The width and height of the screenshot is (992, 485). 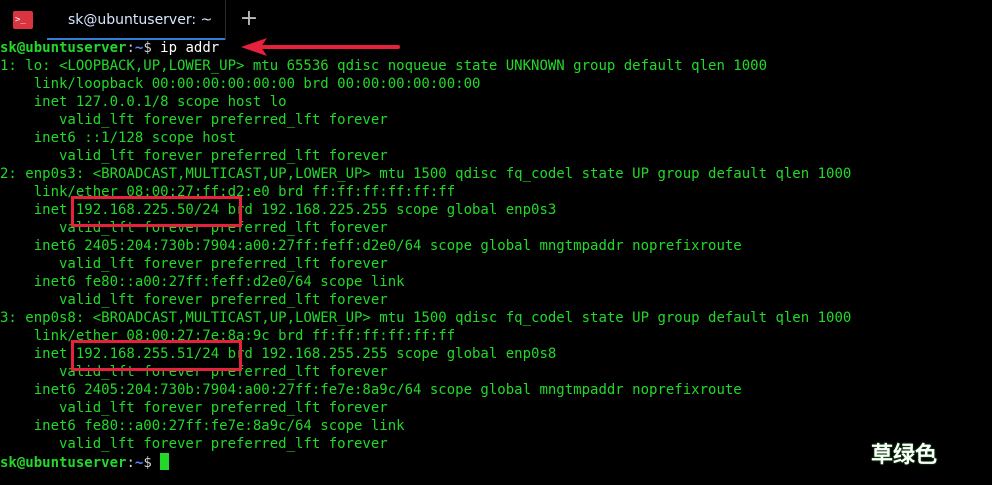 What do you see at coordinates (190, 48) in the screenshot?
I see `command-text: ip addr` at bounding box center [190, 48].